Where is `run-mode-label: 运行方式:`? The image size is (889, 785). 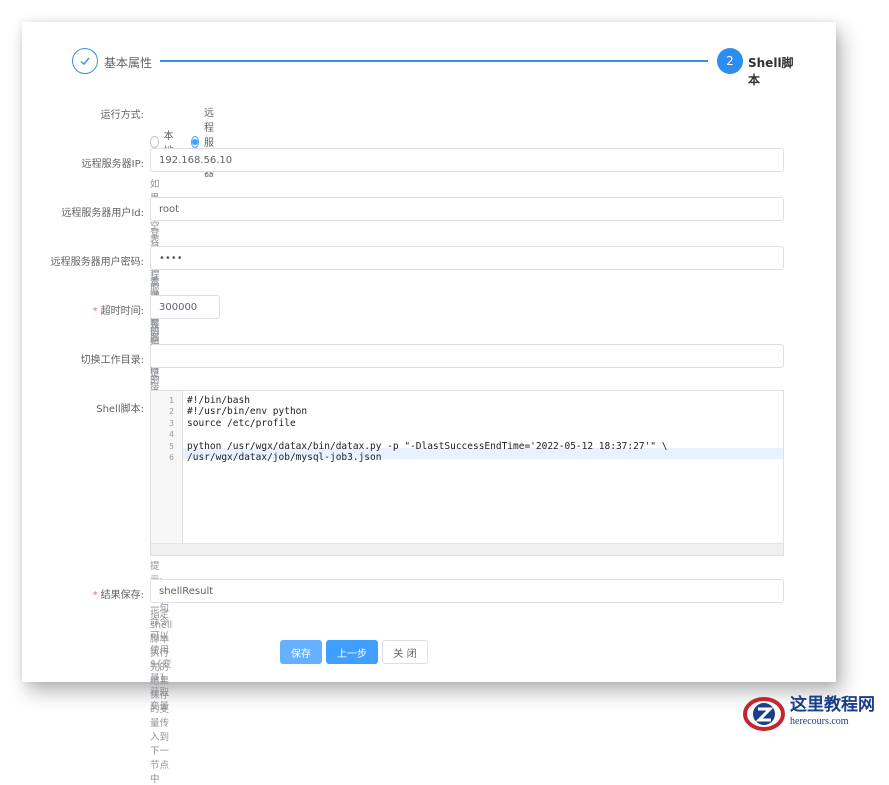 run-mode-label: 运行方式: is located at coordinates (122, 115).